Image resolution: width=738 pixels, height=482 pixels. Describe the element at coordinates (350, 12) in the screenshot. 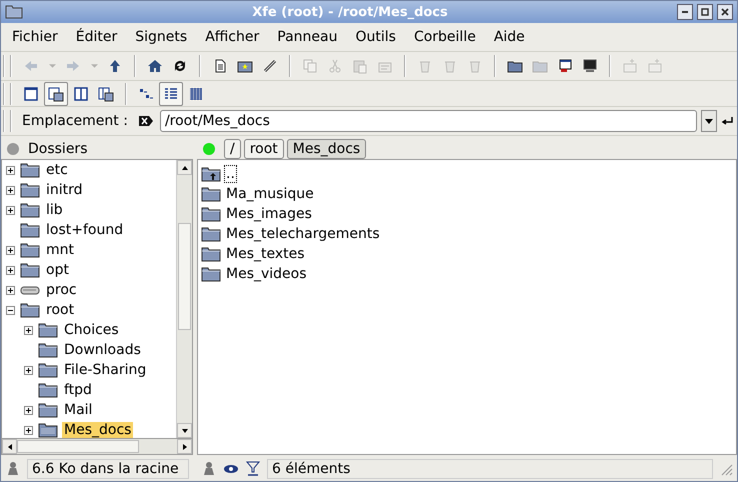

I see `window-title: Xfe (root) - /root/Mes_docs` at that location.